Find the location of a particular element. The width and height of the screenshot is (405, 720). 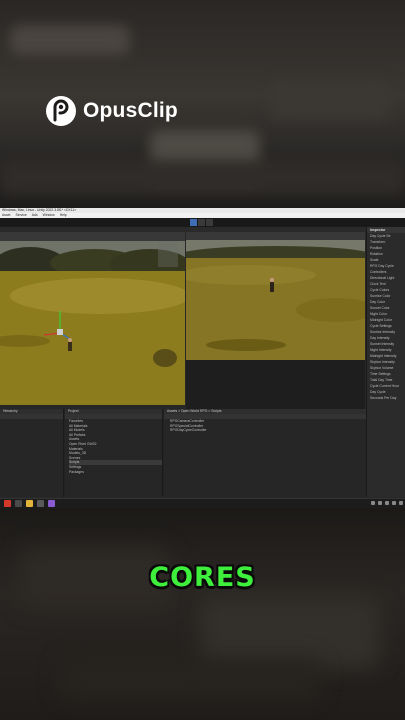

game-render is located at coordinates (275, 300).